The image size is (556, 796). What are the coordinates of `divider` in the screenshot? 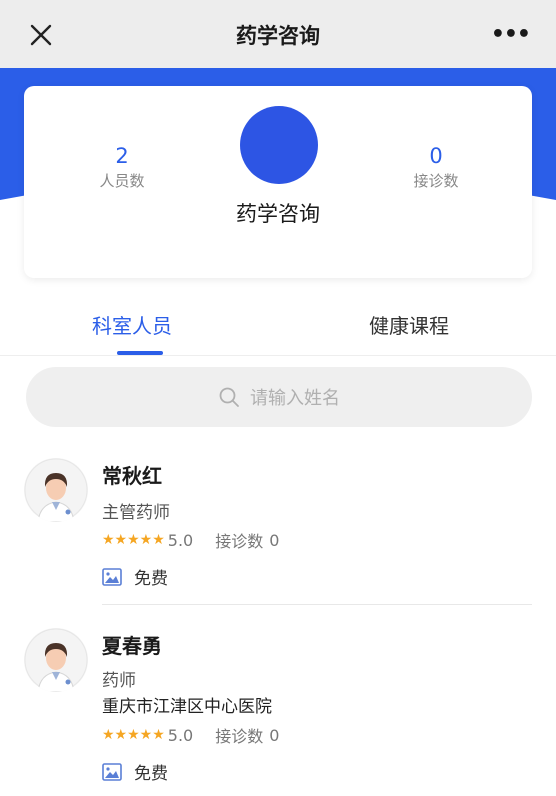 It's located at (317, 604).